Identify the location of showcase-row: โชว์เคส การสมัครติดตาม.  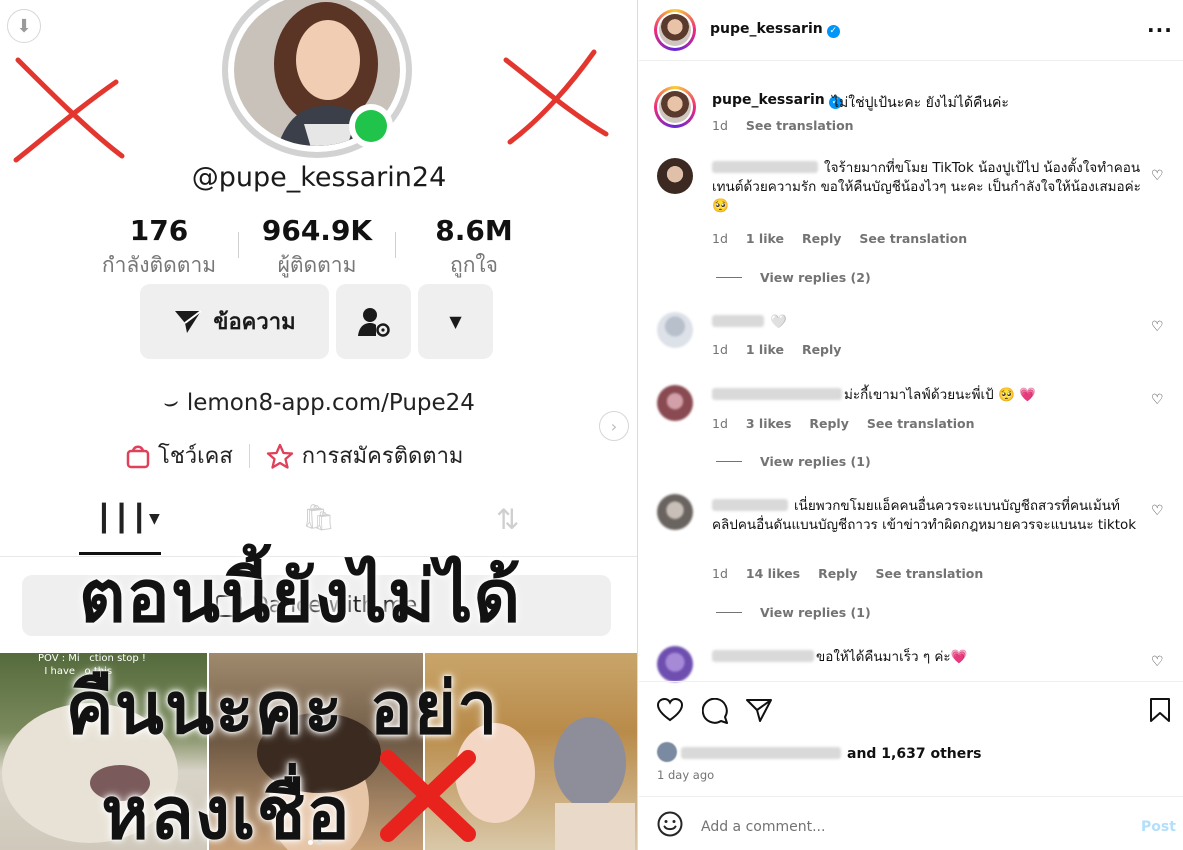
(294, 455).